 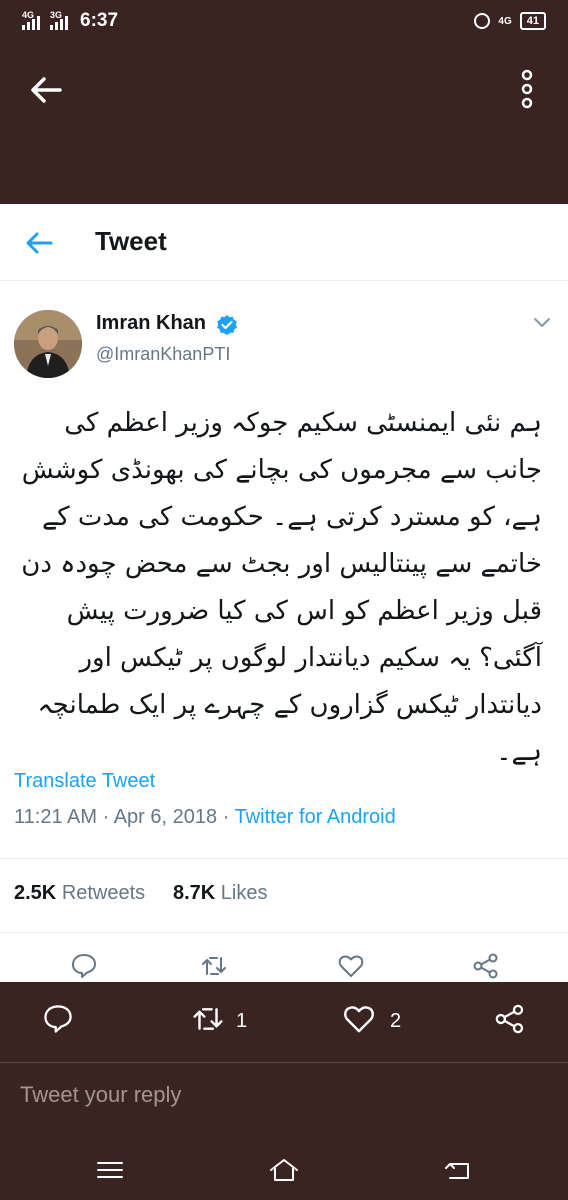 What do you see at coordinates (165, 817) in the screenshot?
I see `tweet-date: Apr 6, 2018` at bounding box center [165, 817].